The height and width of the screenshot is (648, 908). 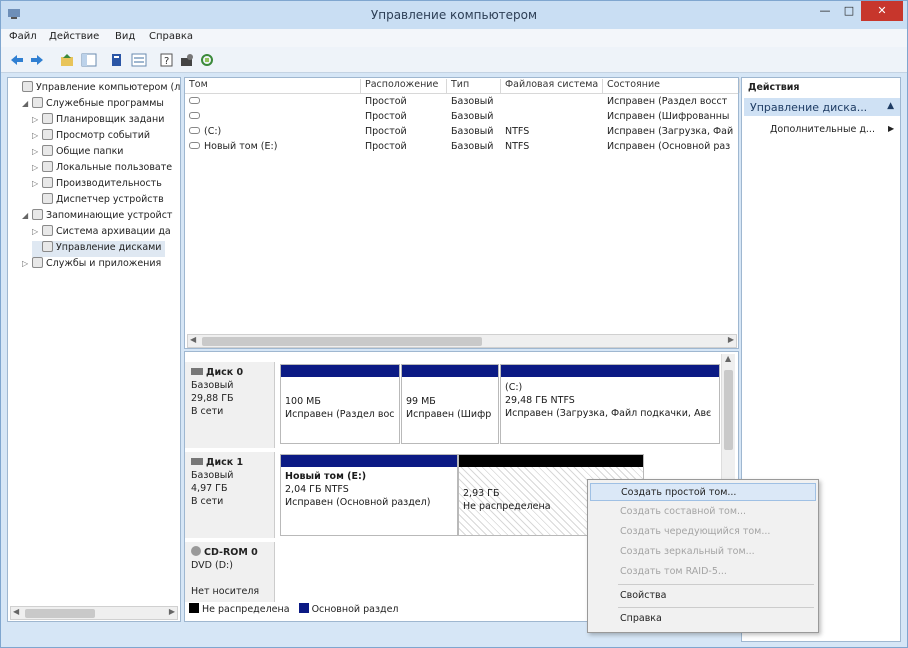 I want to click on tree-item: Диспетчер устройств, so click(x=98, y=201).